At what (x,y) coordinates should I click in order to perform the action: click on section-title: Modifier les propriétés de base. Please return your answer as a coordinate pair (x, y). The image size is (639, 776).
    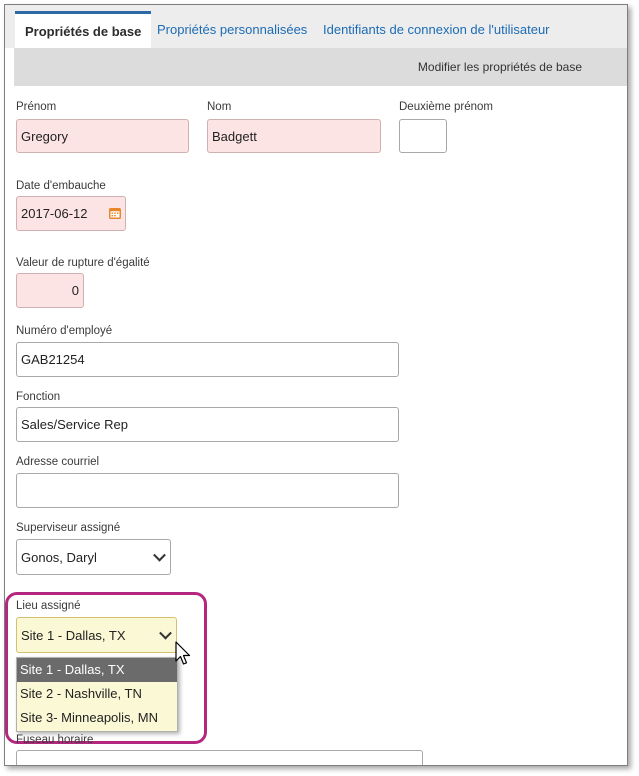
    Looking at the image, I should click on (499, 67).